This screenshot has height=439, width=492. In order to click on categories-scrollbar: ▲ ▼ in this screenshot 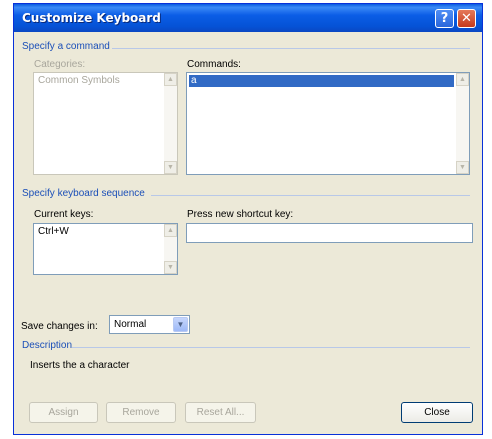, I will do `click(170, 123)`.